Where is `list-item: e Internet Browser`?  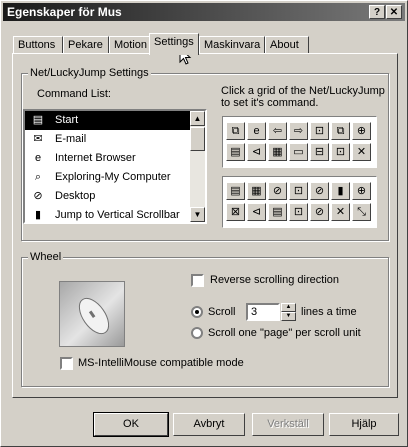
list-item: e Internet Browser is located at coordinates (115, 158).